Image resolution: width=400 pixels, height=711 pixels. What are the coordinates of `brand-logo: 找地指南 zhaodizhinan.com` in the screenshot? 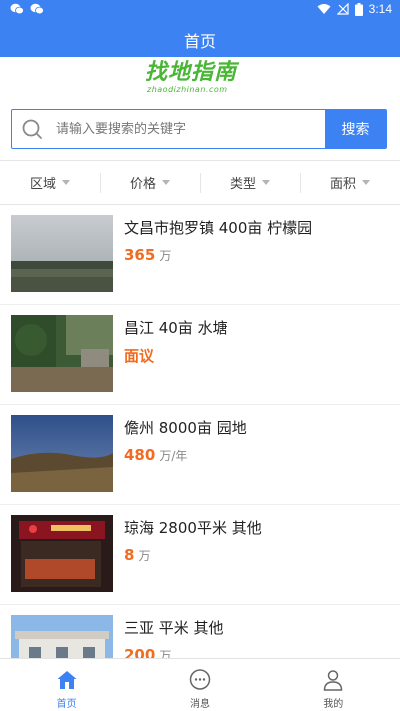 It's located at (201, 79).